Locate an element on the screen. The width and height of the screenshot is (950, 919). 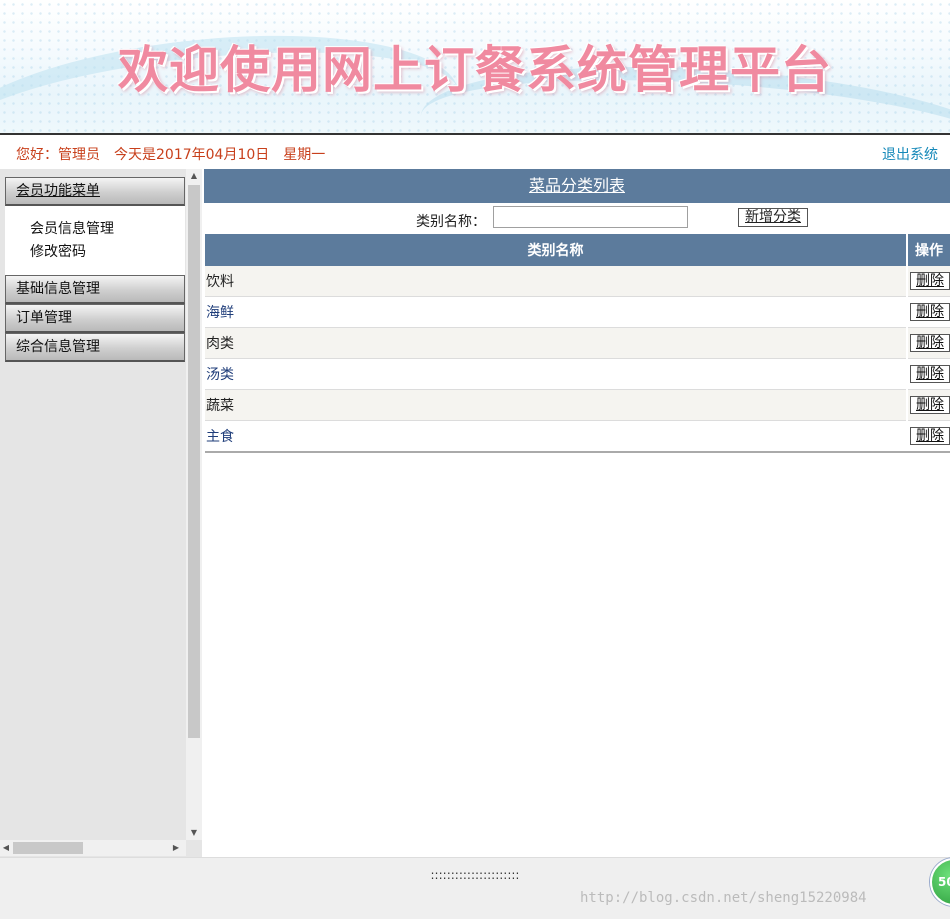
table-row: 肉类 删除 is located at coordinates (577, 343).